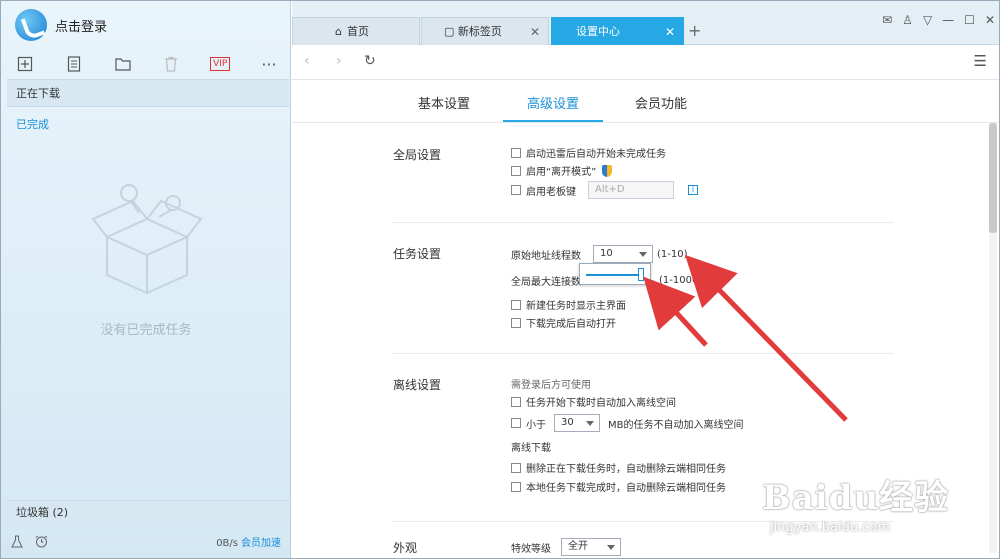  Describe the element at coordinates (938, 20) in the screenshot. I see `window-controls: ✉ ♙ ▽ — ☐ ✕` at that location.